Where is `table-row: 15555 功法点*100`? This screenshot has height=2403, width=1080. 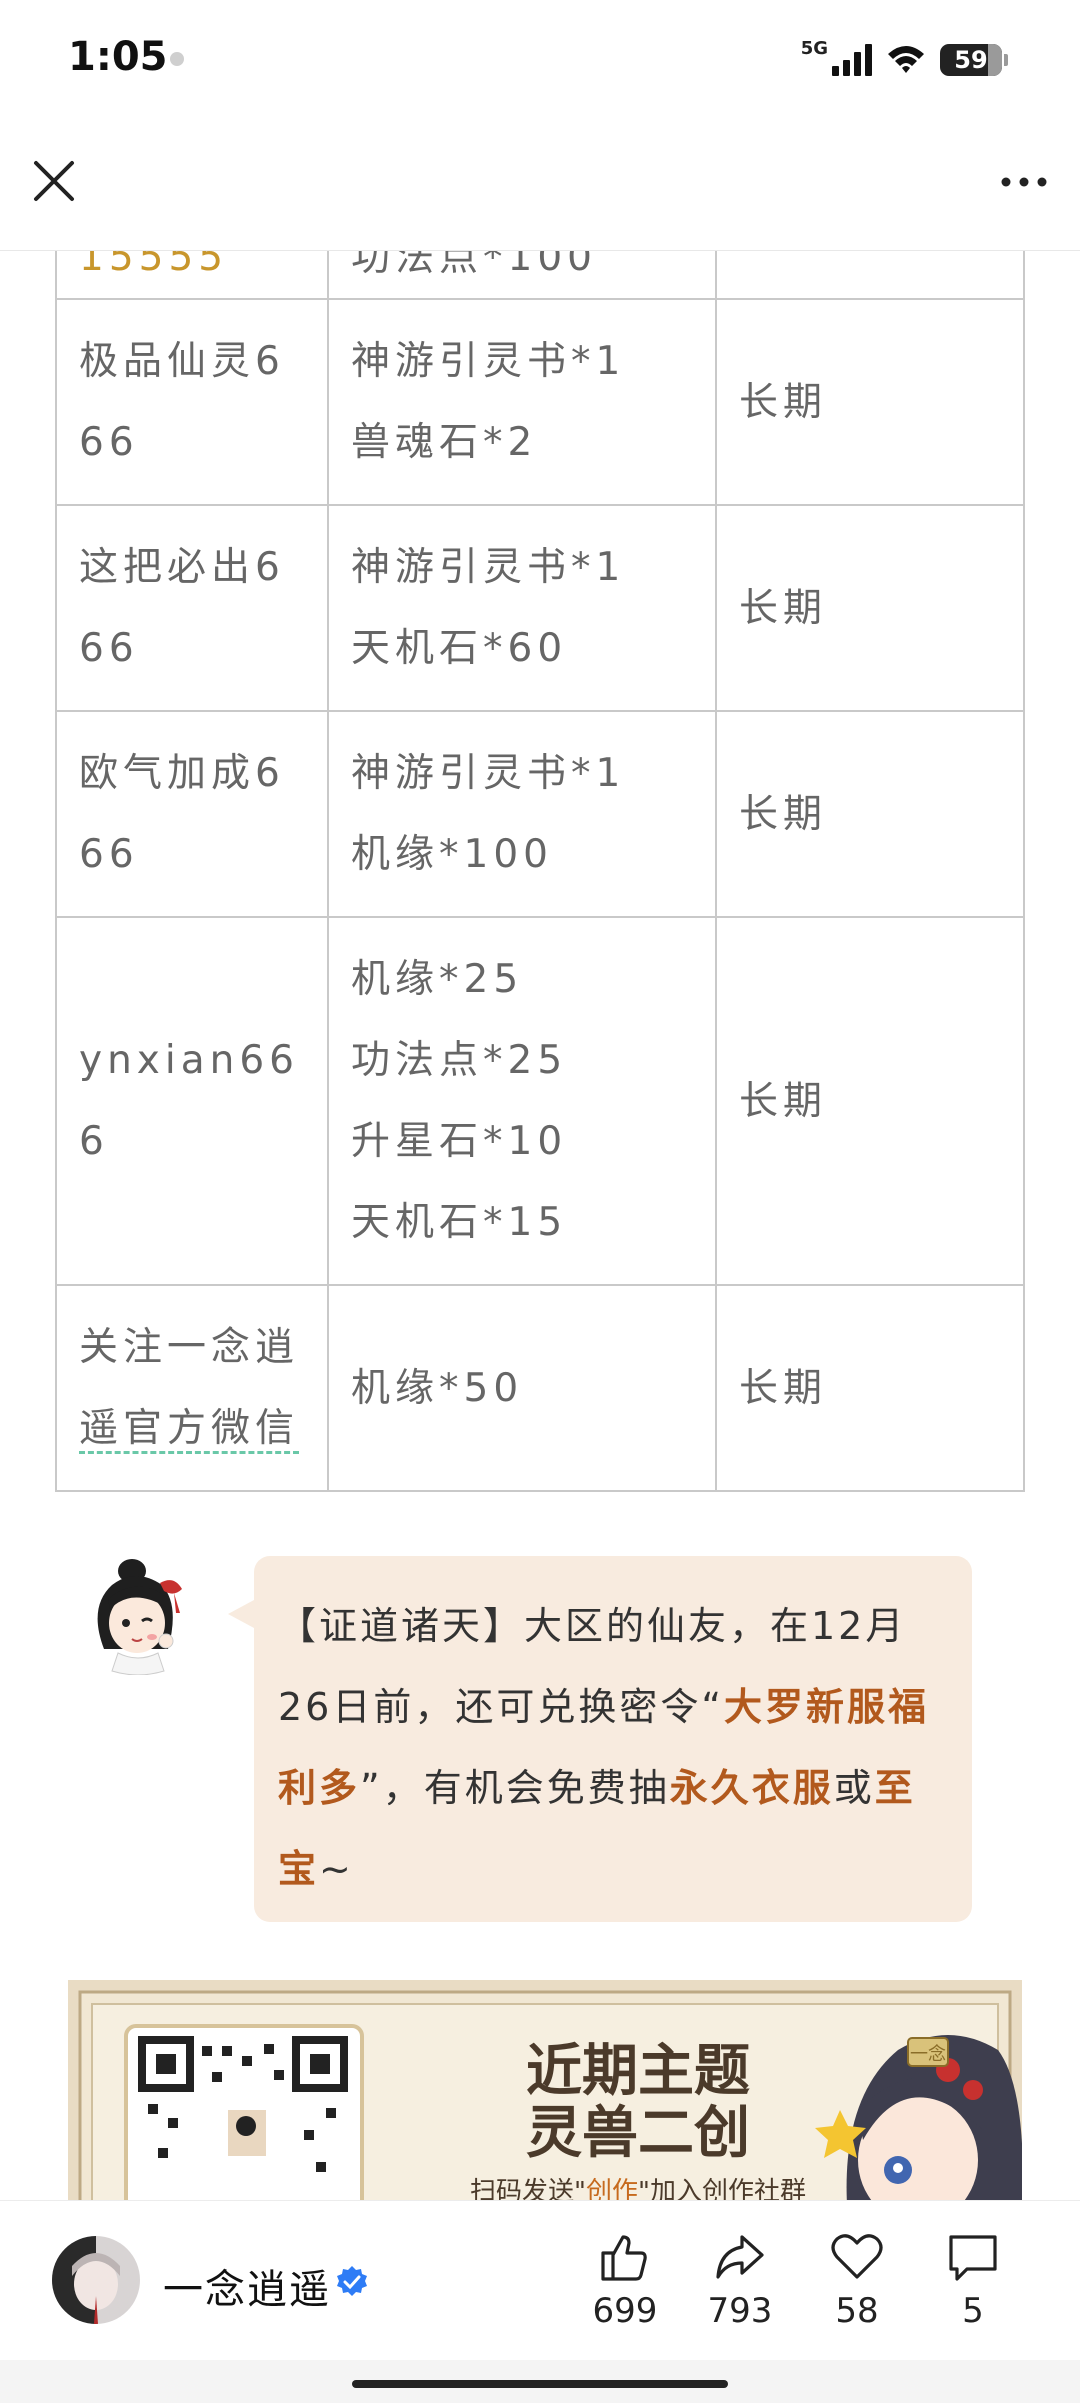 table-row: 15555 功法点*100 is located at coordinates (540, 275).